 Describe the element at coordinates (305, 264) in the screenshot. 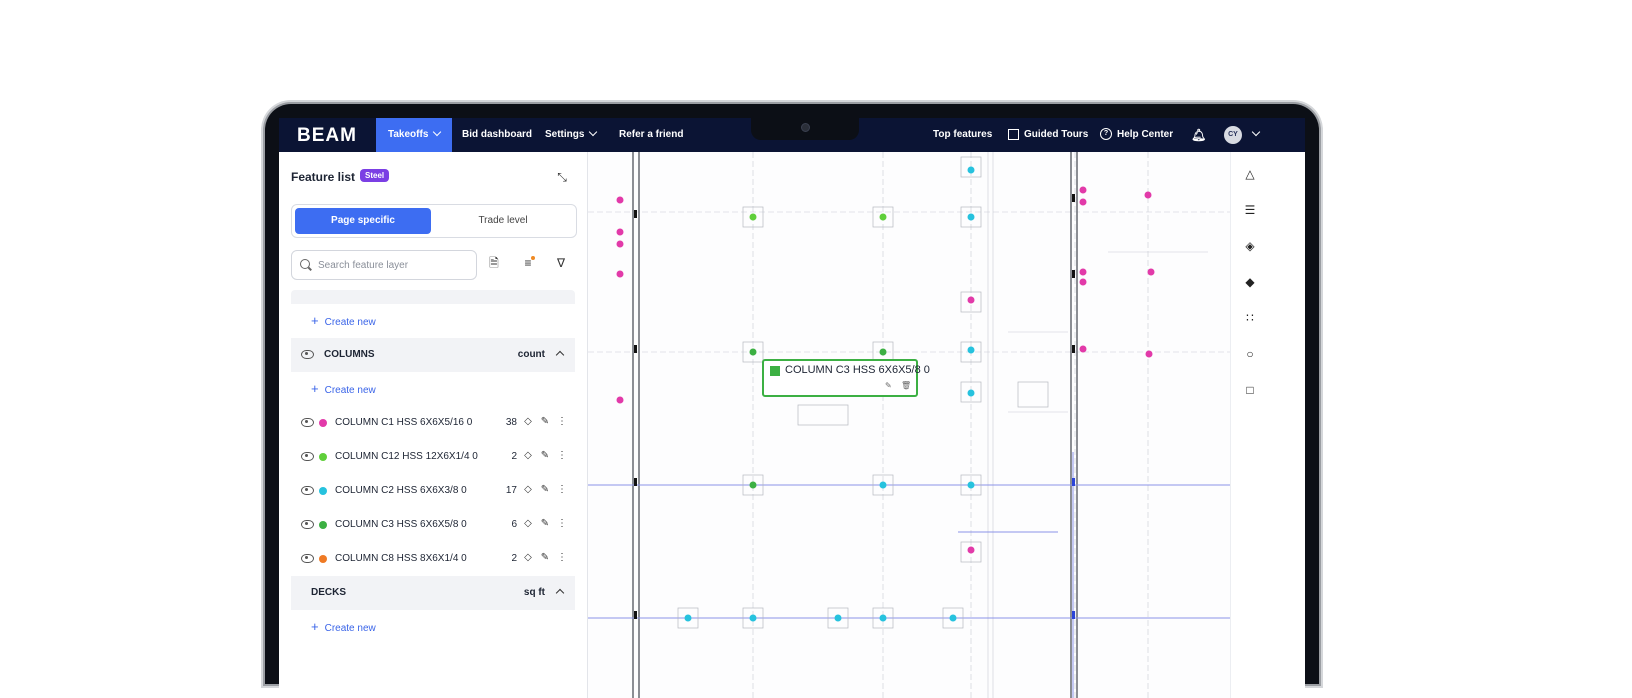

I see `search-icon` at that location.